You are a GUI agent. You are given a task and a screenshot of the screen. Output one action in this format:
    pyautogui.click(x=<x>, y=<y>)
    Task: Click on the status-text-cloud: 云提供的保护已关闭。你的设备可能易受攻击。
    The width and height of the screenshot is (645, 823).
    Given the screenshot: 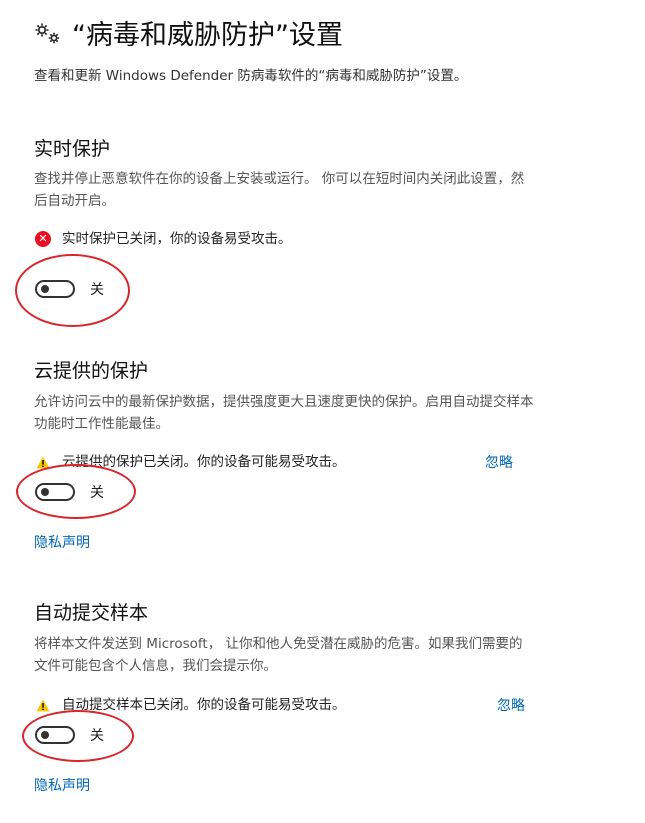 What is the action you would take?
    pyautogui.click(x=204, y=462)
    